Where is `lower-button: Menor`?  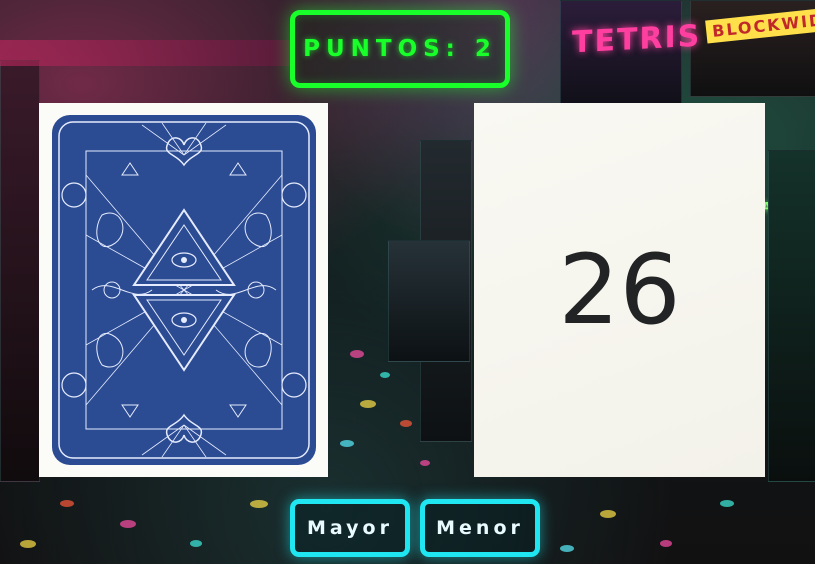
lower-button: Menor is located at coordinates (480, 528).